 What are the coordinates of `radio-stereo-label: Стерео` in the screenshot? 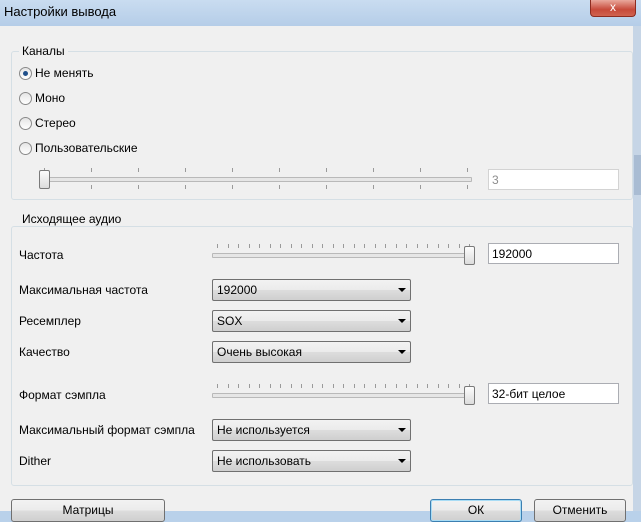 It's located at (55, 123).